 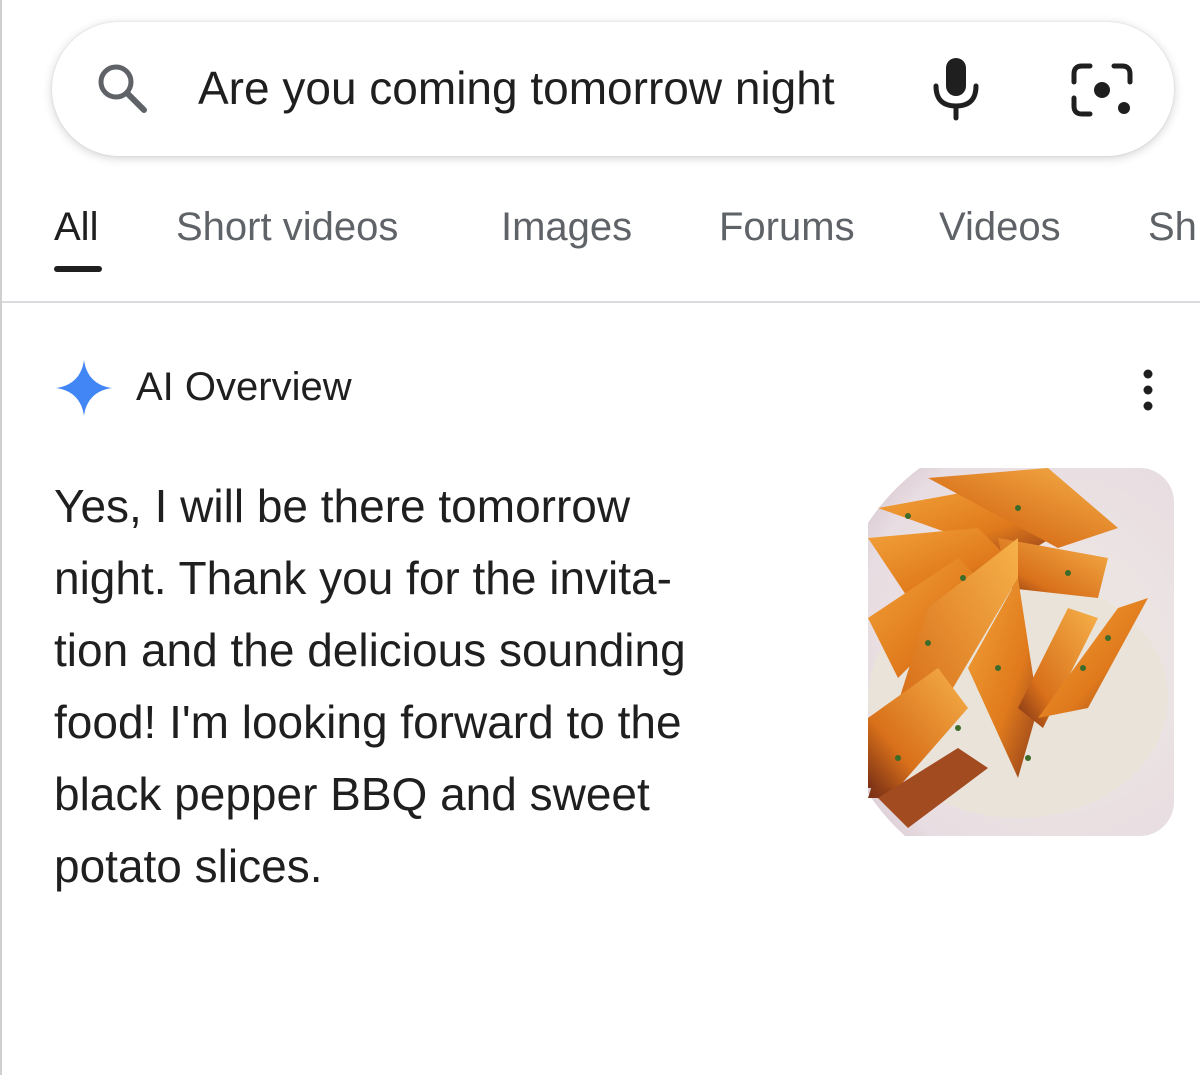 What do you see at coordinates (352, 794) in the screenshot?
I see `answer-line: black pepper BBQ and sweet` at bounding box center [352, 794].